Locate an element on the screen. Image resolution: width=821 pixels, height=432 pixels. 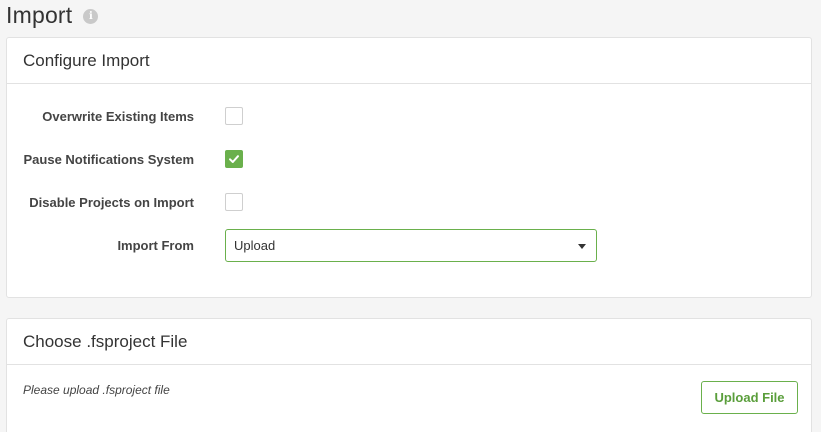
page-title: Import is located at coordinates (39, 14).